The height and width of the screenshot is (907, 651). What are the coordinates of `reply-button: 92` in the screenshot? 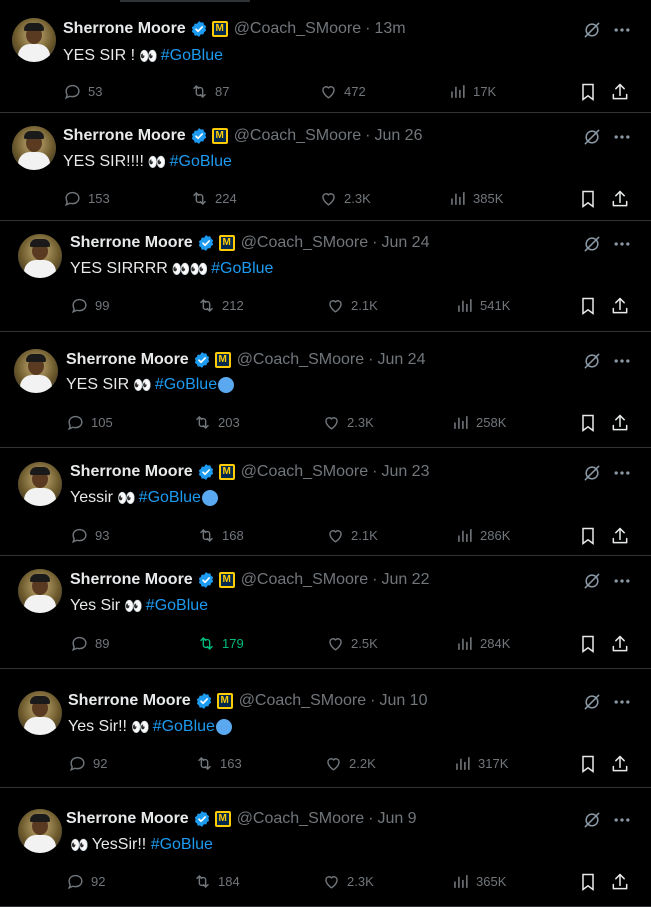 It's located at (85, 881).